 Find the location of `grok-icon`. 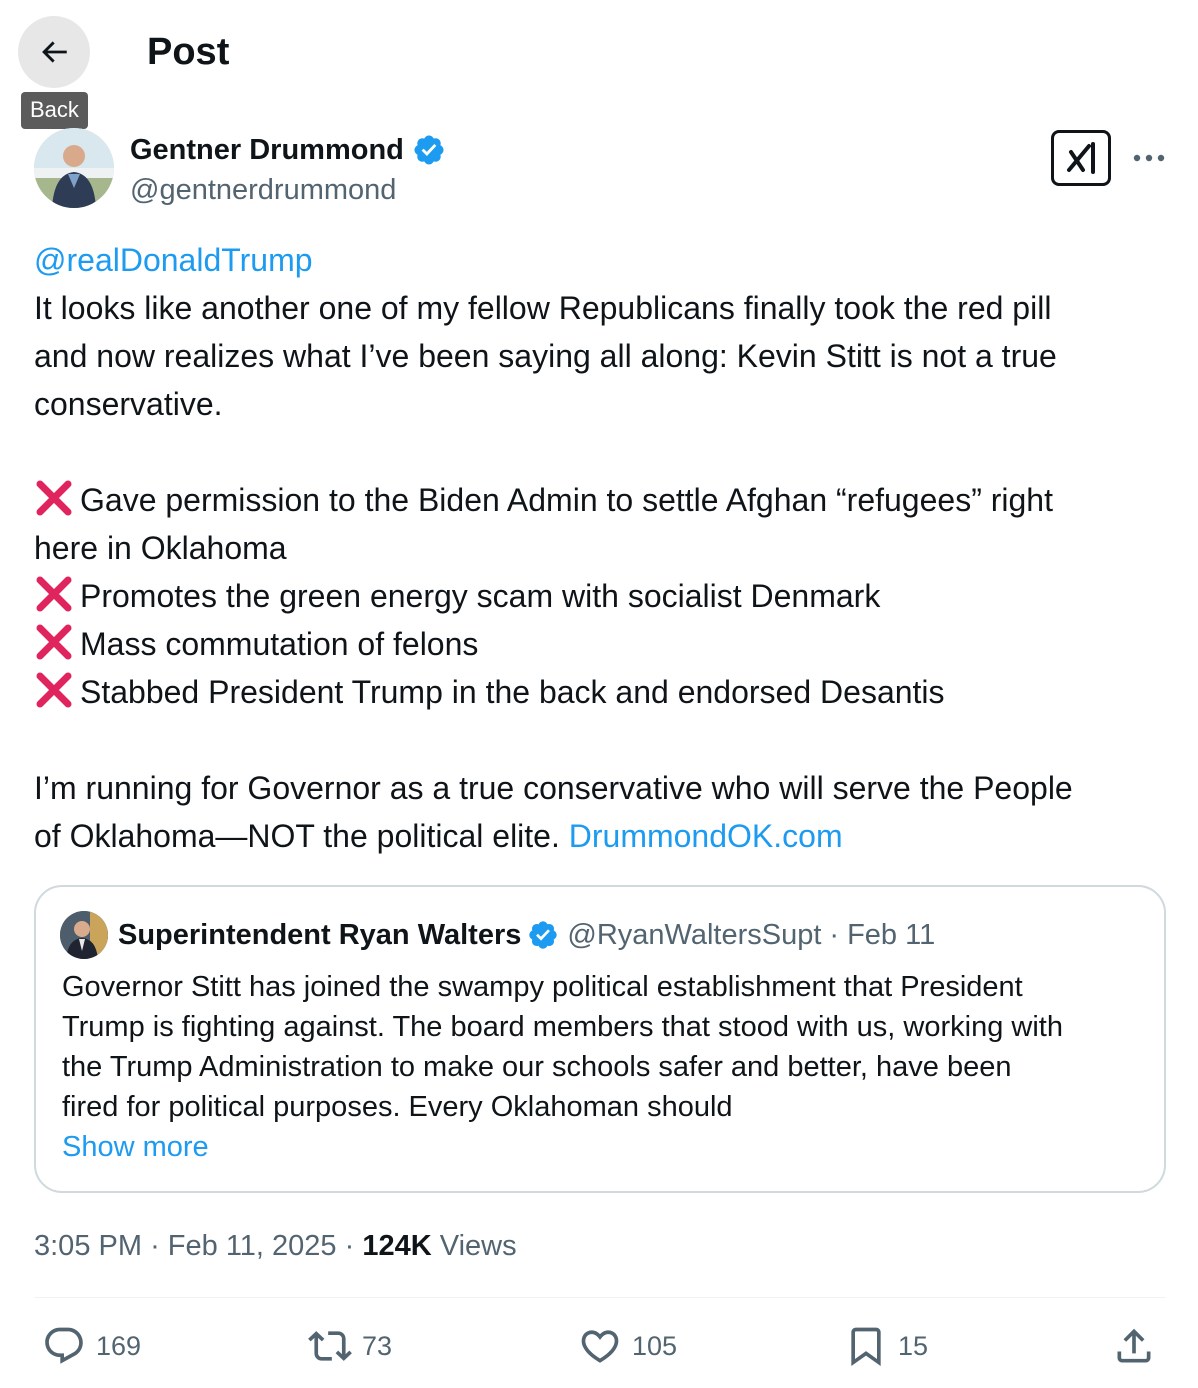

grok-icon is located at coordinates (1081, 158).